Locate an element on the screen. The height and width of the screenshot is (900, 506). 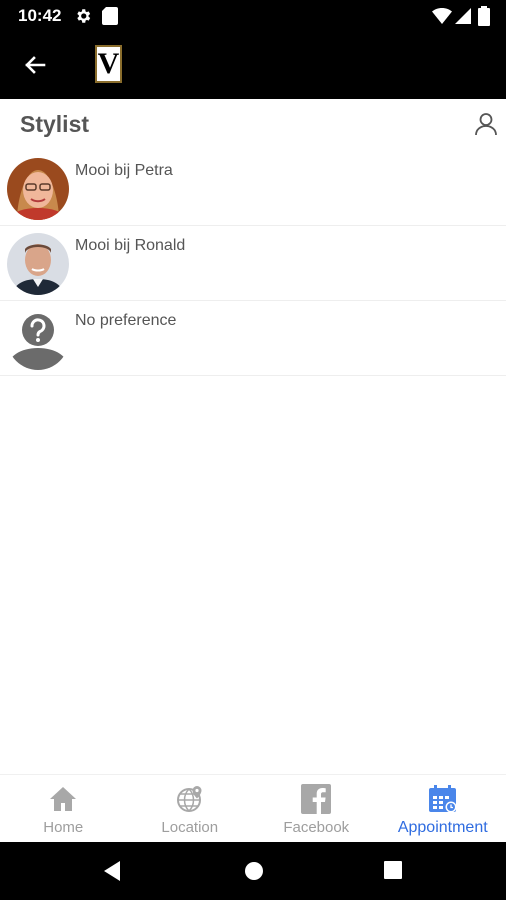
circle-home-icon is located at coordinates (254, 871).